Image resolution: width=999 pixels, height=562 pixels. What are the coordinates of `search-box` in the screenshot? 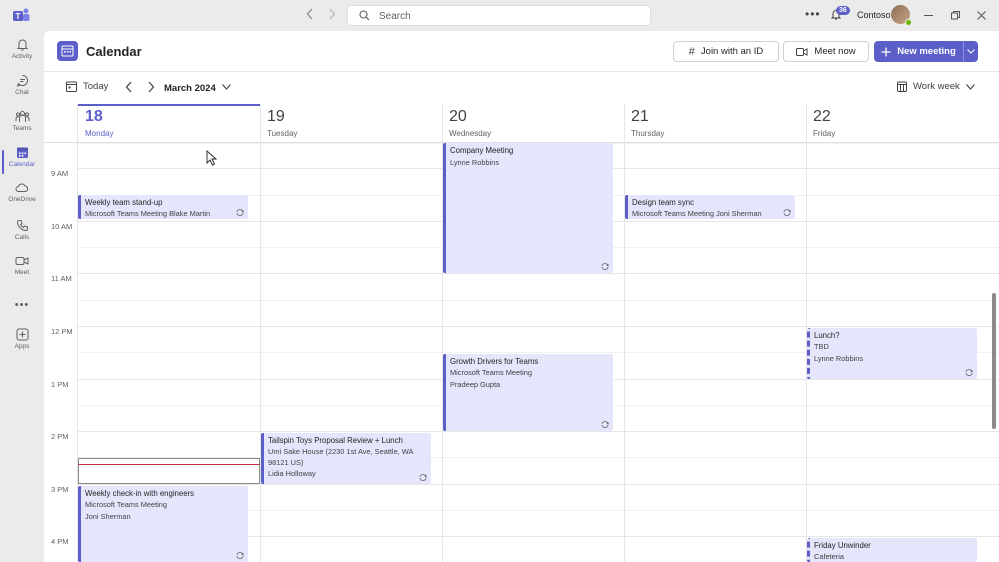 It's located at (499, 15).